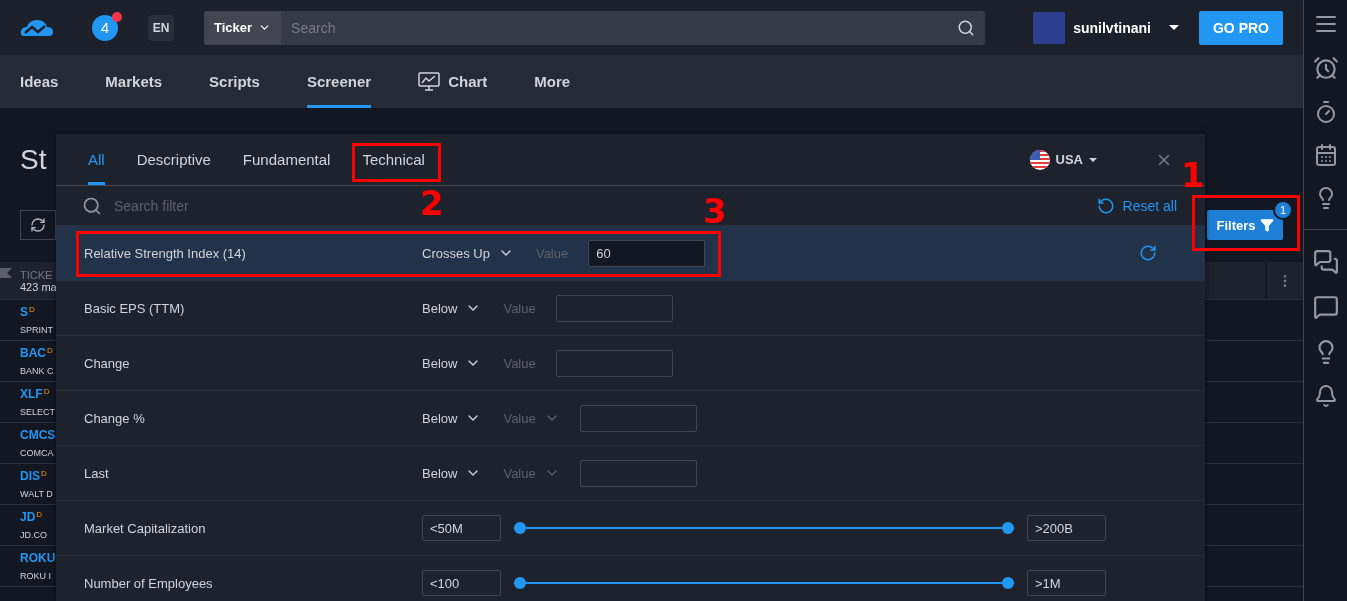 The width and height of the screenshot is (1347, 601). What do you see at coordinates (37, 453) in the screenshot?
I see `company-name: COMCA` at bounding box center [37, 453].